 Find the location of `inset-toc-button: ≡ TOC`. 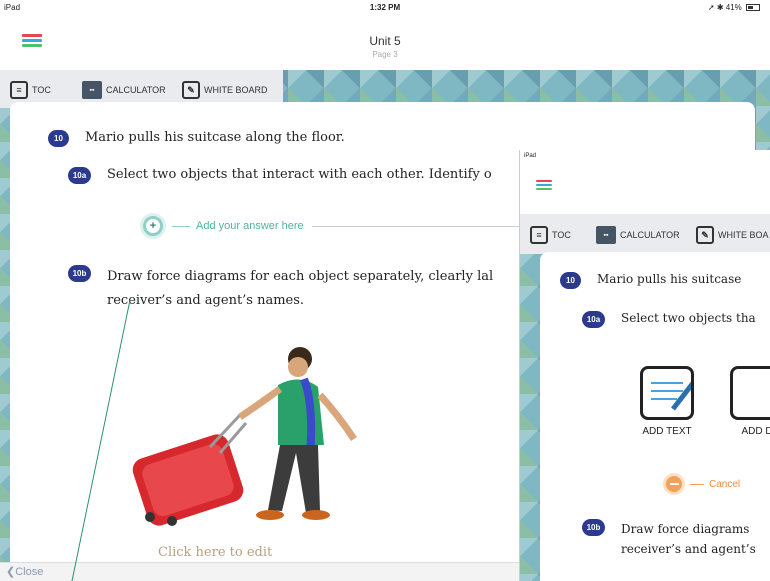

inset-toc-button: ≡ TOC is located at coordinates (550, 235).